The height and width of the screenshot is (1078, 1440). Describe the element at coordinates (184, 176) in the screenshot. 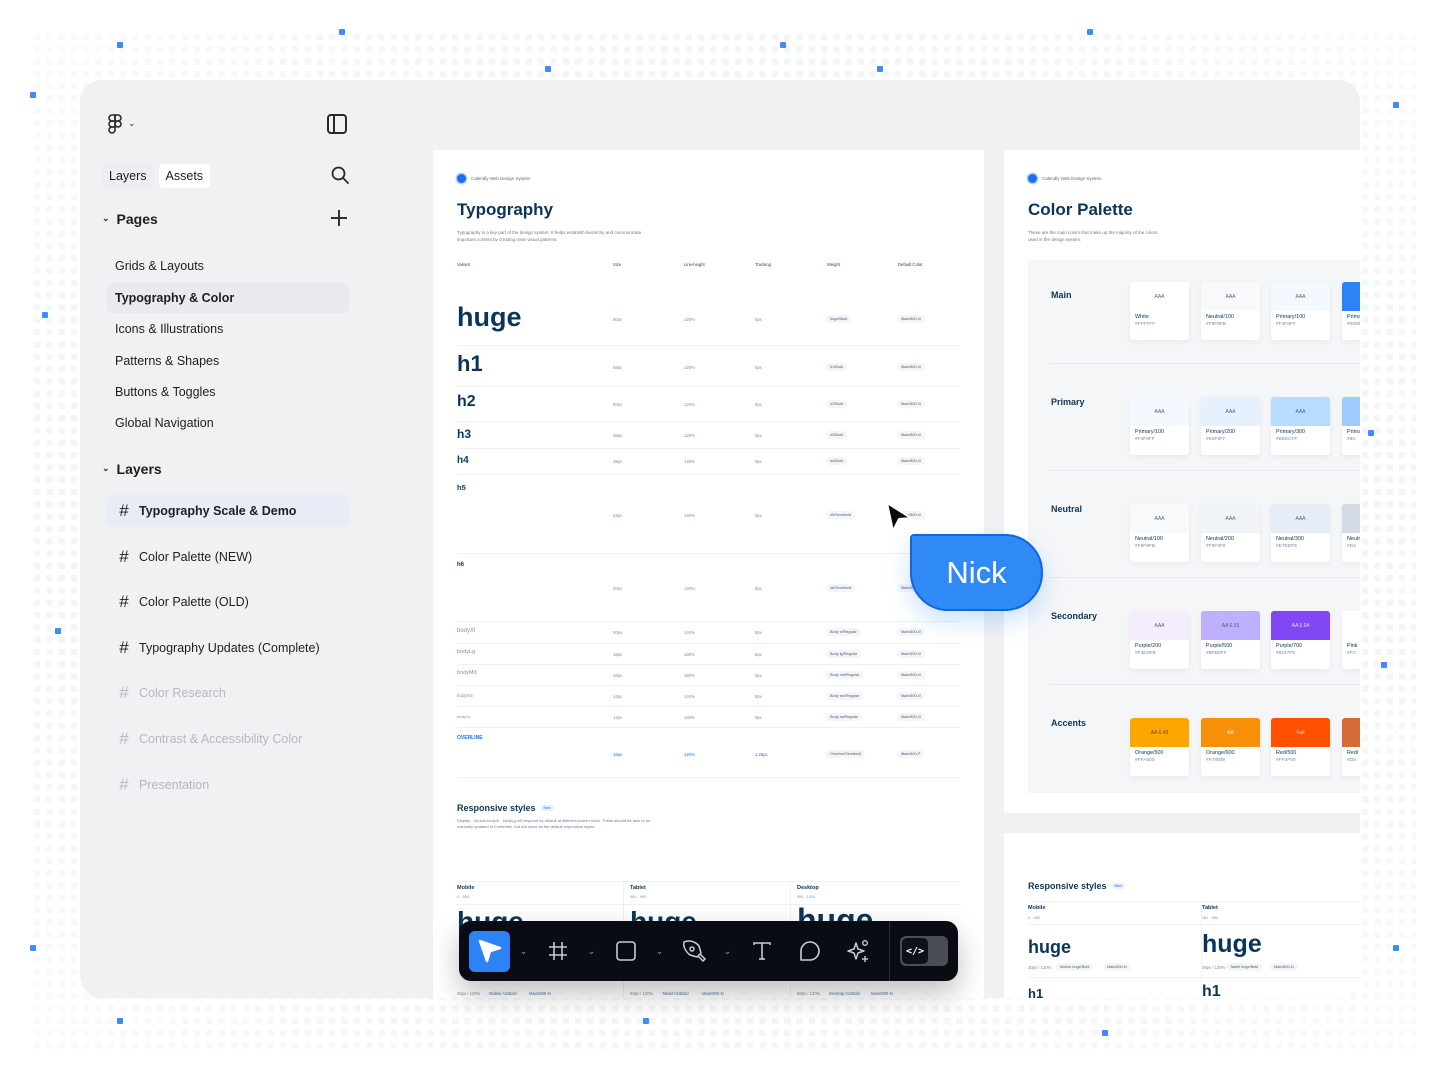

I see `tab-assets: Assets` at that location.